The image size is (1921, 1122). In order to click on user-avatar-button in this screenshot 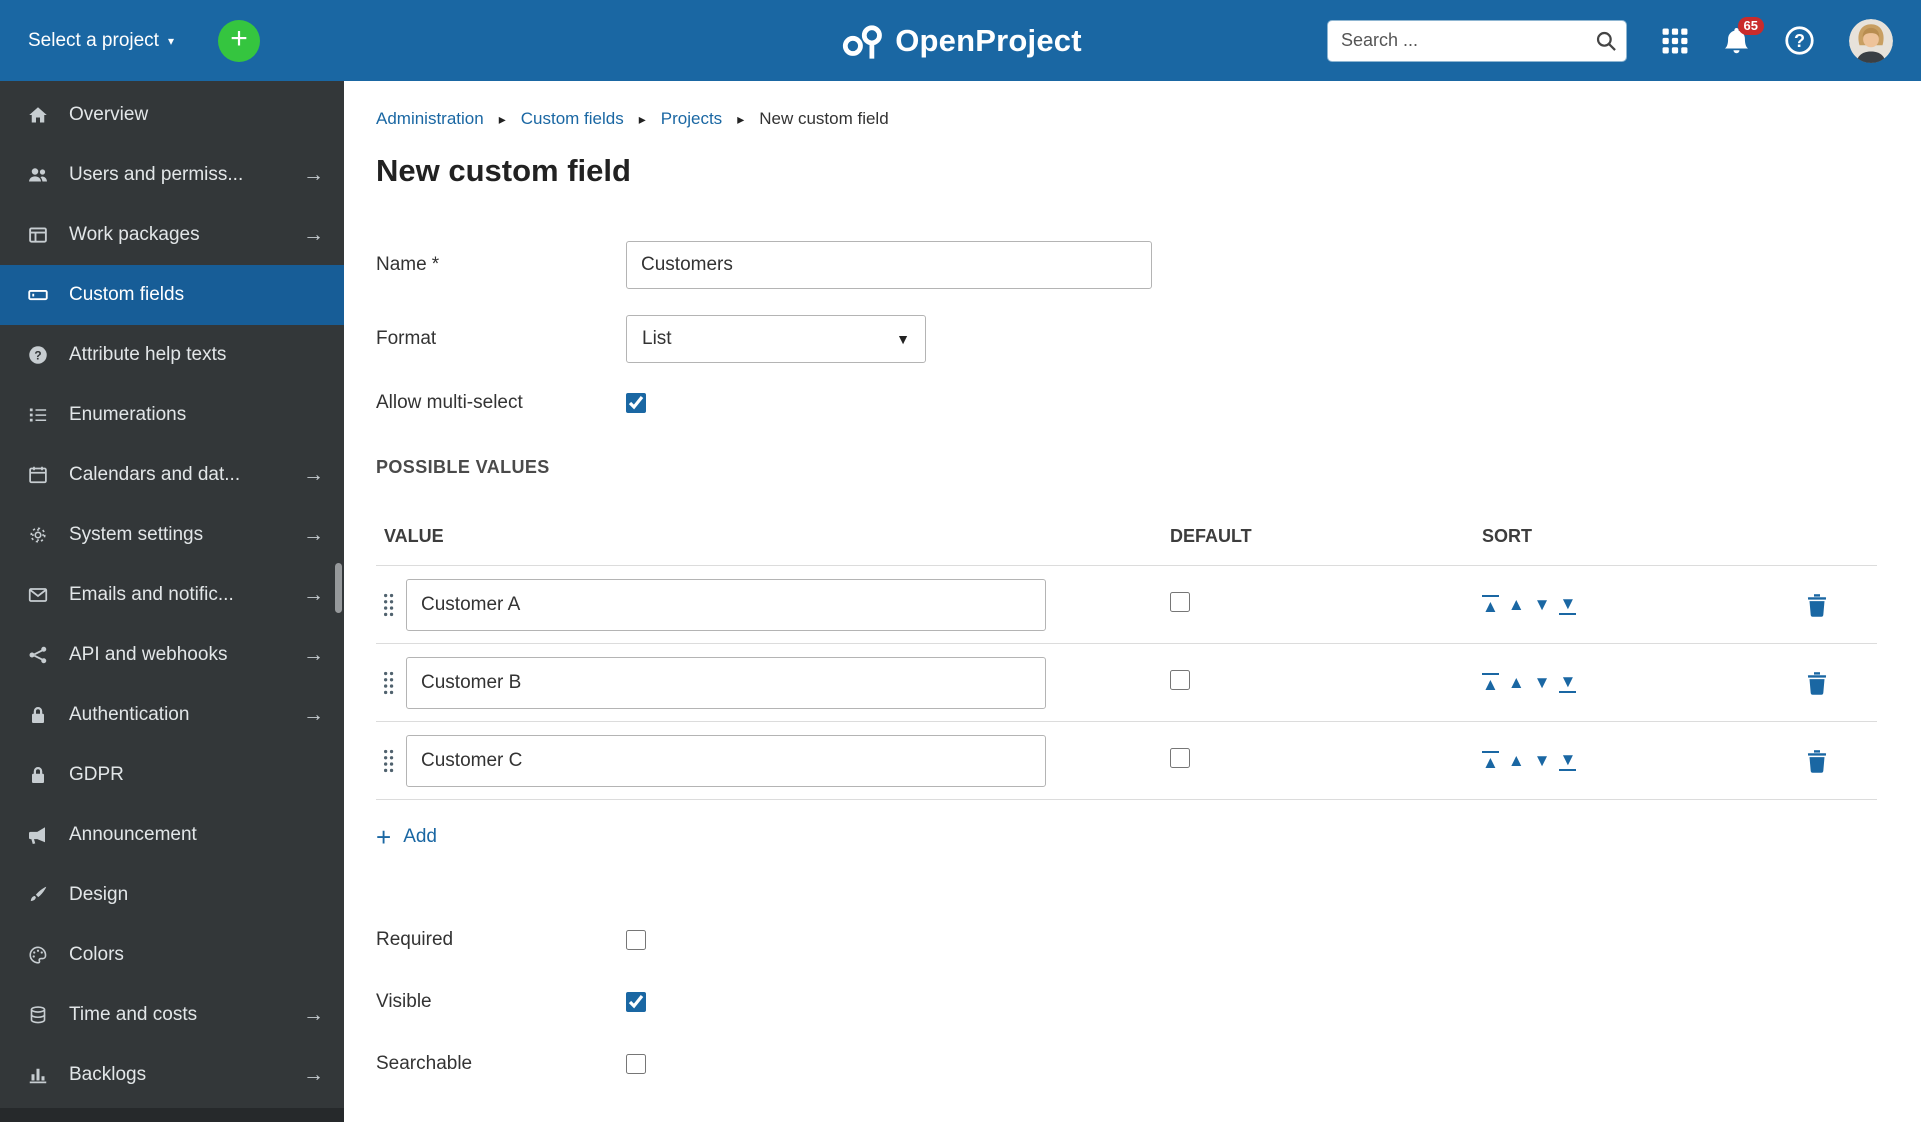, I will do `click(1871, 40)`.